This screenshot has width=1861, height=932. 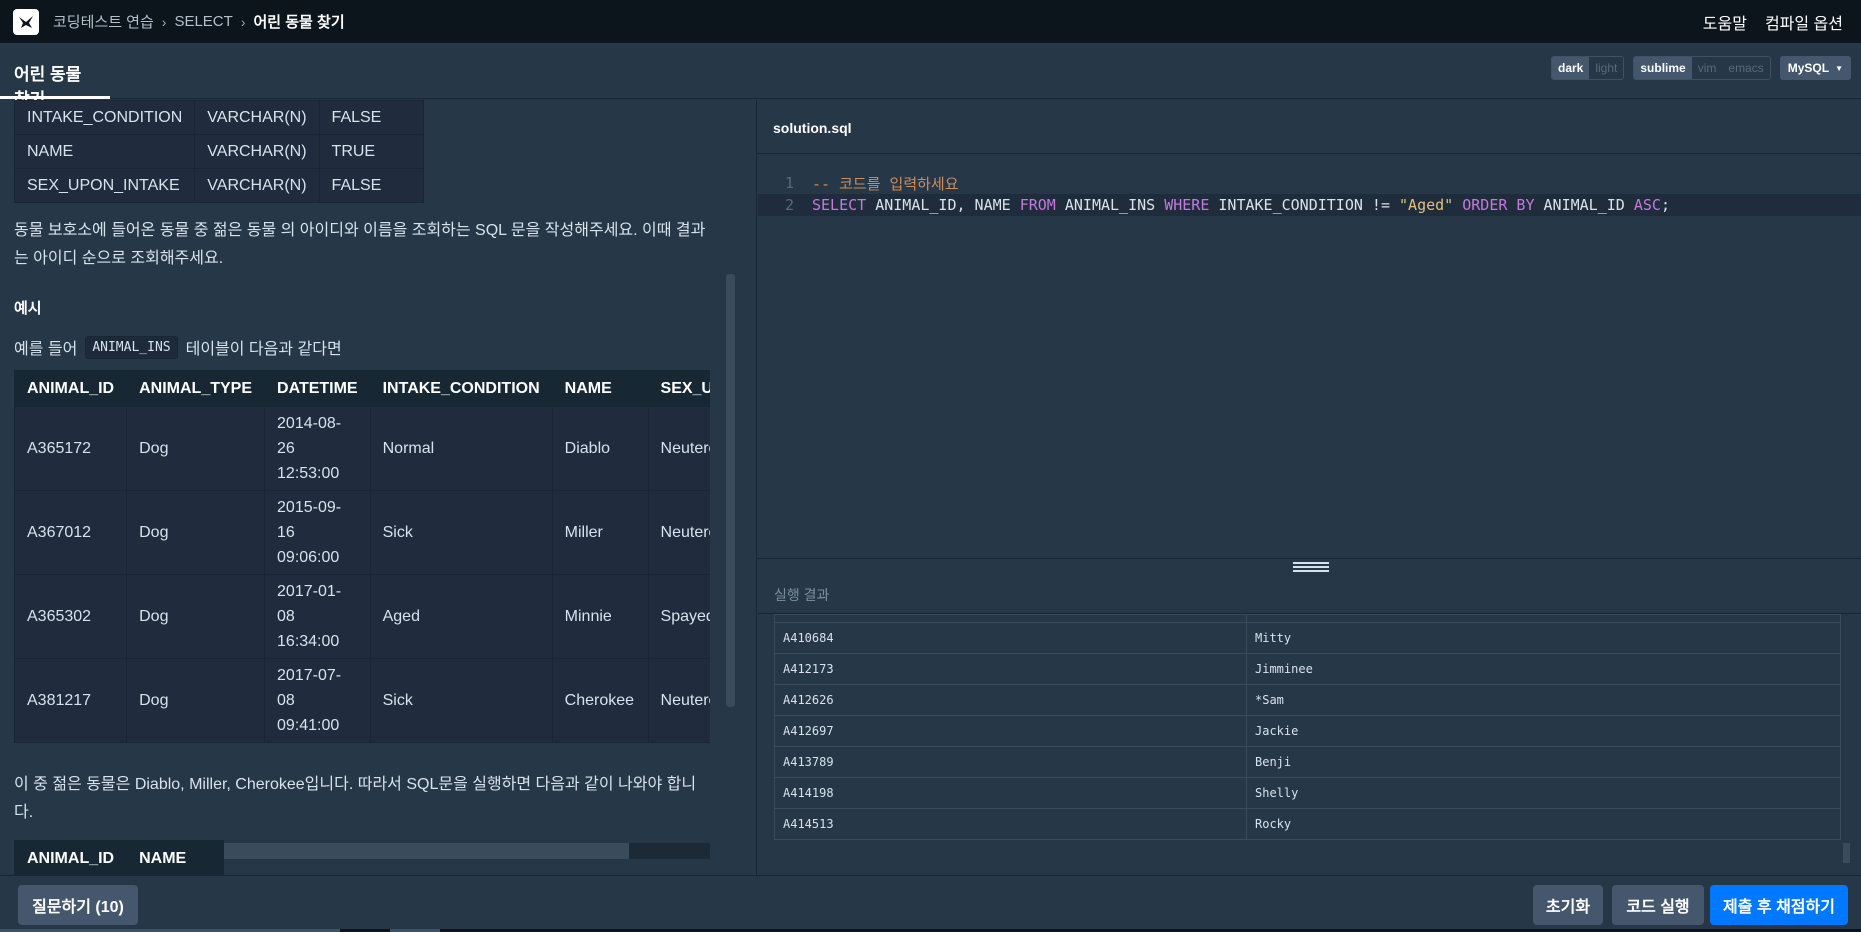 What do you see at coordinates (1307, 700) in the screenshot?
I see `table-row: A412626 *Sam` at bounding box center [1307, 700].